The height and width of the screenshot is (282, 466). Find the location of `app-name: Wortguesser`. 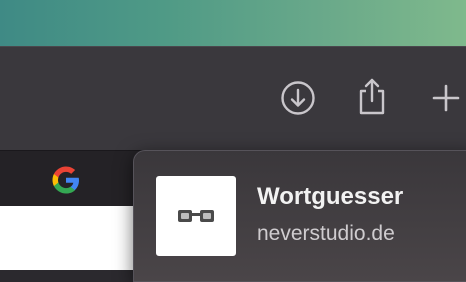

app-name: Wortguesser is located at coordinates (330, 197).